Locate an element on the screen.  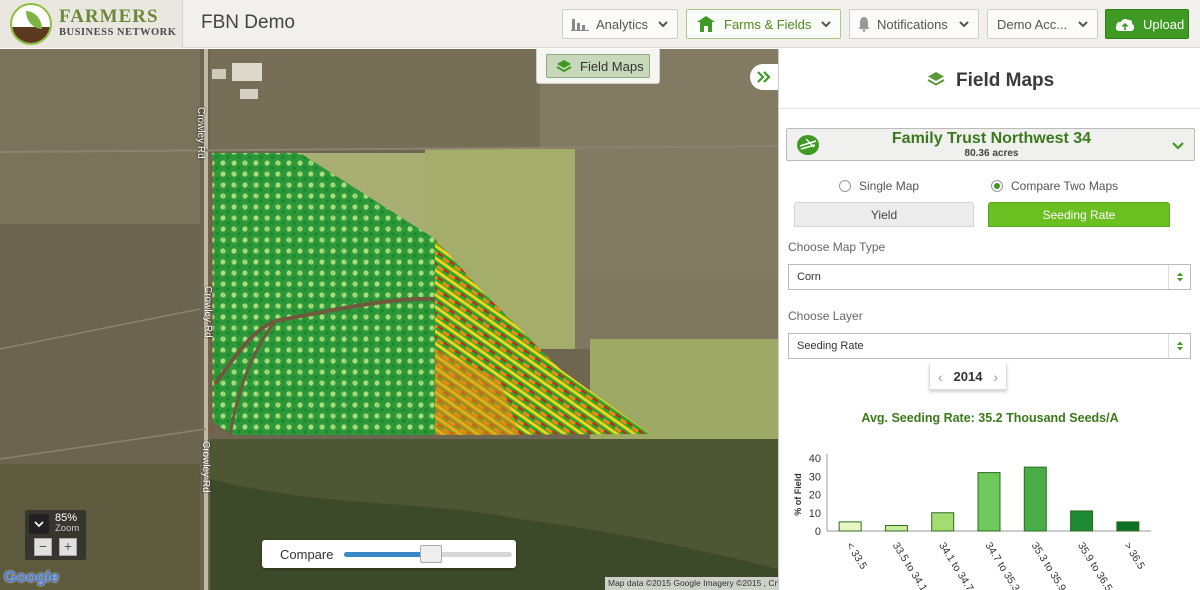
y-tick-label: 40 is located at coordinates (815, 459).